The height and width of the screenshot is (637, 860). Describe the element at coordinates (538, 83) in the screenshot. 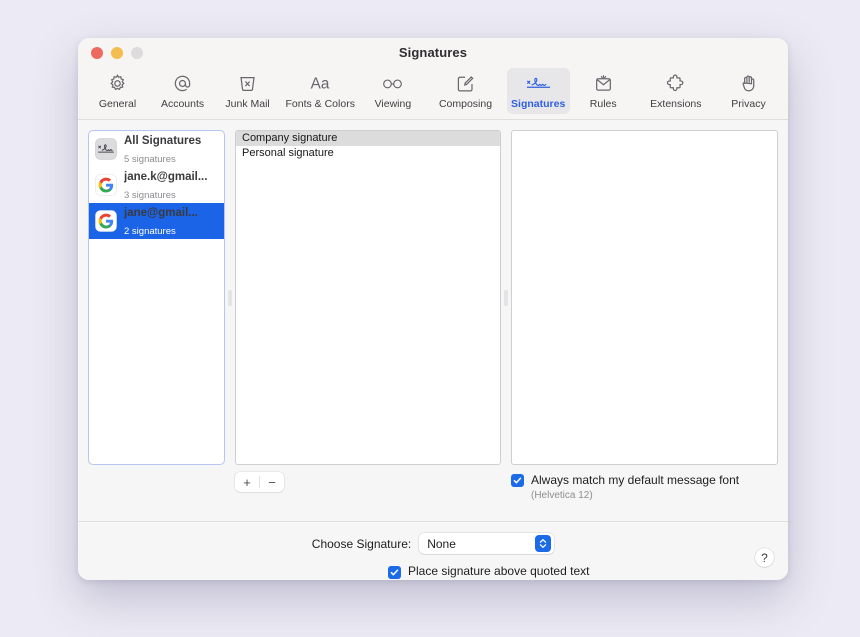

I see `signature-icon` at that location.